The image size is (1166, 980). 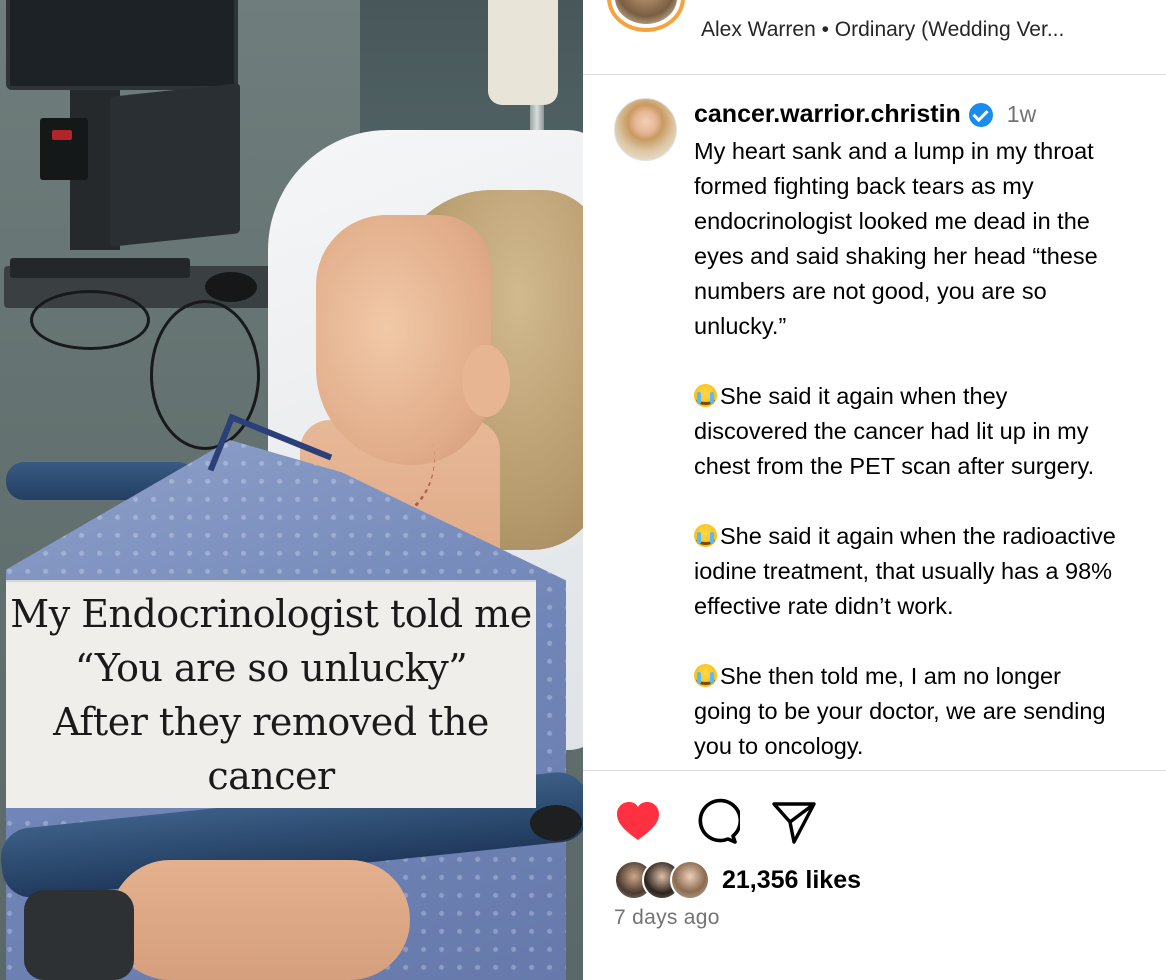 I want to click on caption-line: going to be your doctor, we are sending, so click(x=900, y=711).